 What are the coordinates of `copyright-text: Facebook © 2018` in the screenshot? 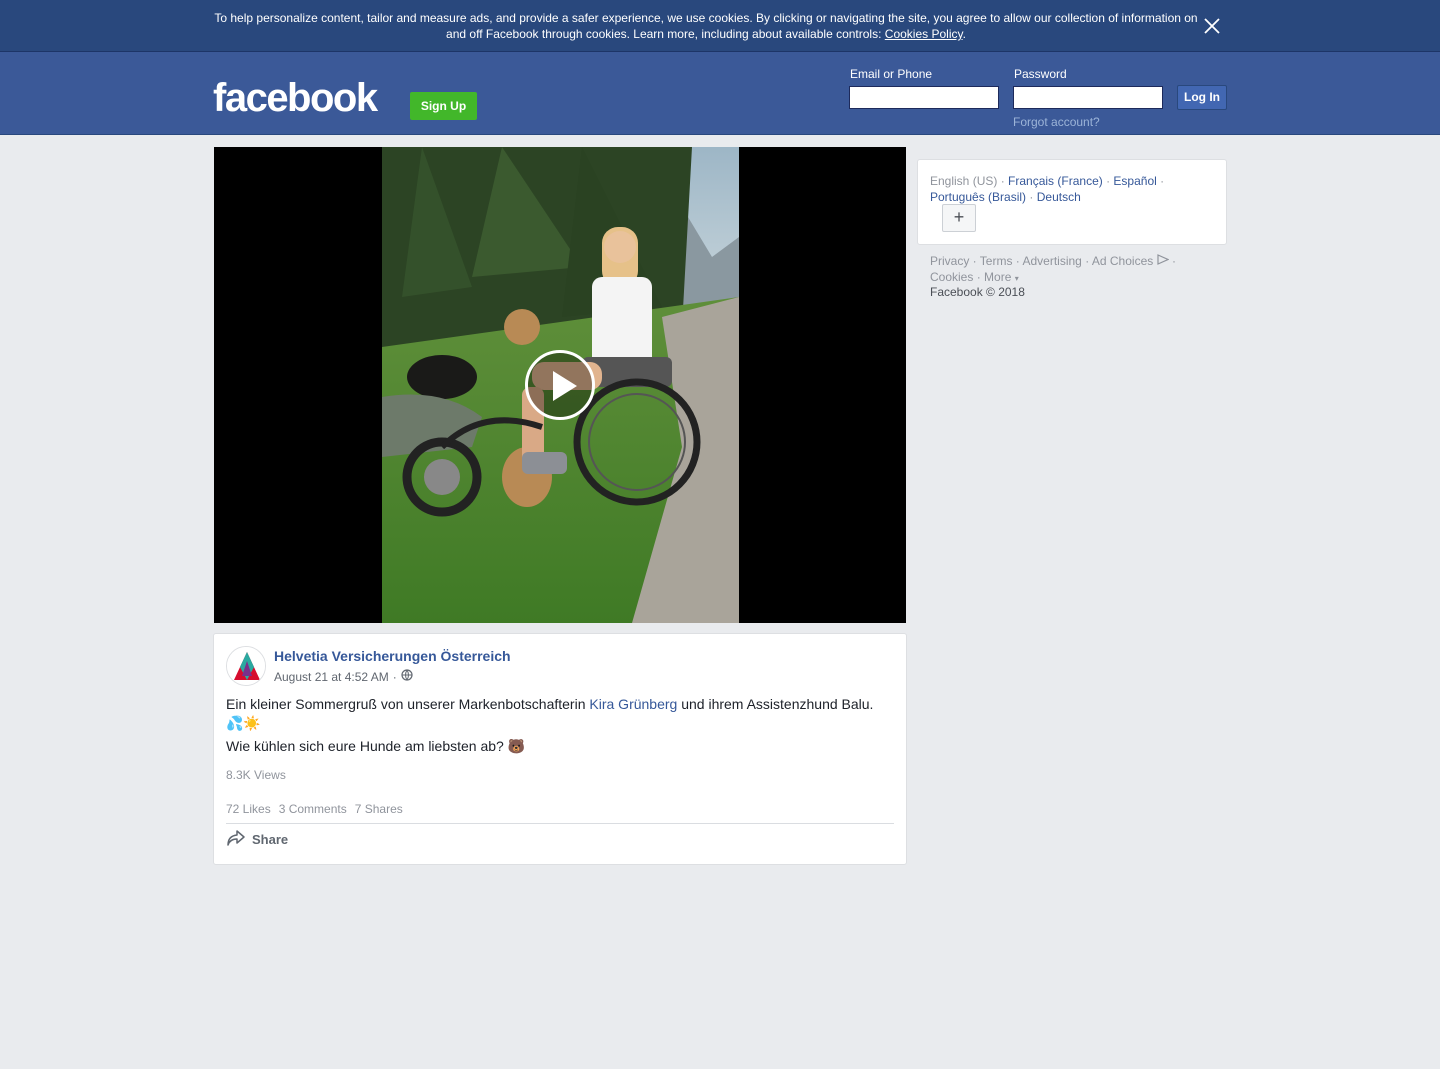 It's located at (977, 292).